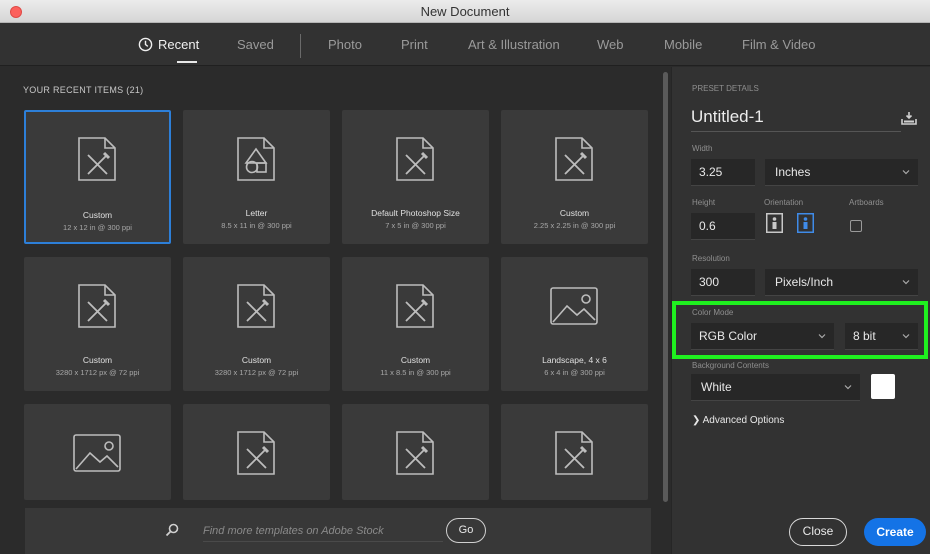 The image size is (930, 554). What do you see at coordinates (97, 227) in the screenshot?
I see `recent-item-size: 12 x 12 in @ 300 ppi` at bounding box center [97, 227].